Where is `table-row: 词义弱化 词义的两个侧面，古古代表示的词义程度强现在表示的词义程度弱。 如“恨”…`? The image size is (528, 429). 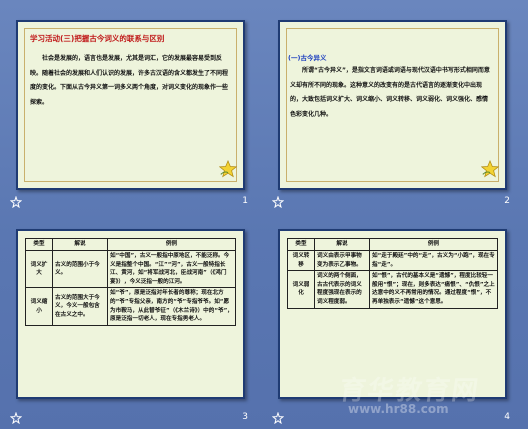 table-row: 词义弱化 词义的两个侧面，古古代表示的词义程度强现在表示的词义程度弱。 如“恨”… is located at coordinates (392, 289).